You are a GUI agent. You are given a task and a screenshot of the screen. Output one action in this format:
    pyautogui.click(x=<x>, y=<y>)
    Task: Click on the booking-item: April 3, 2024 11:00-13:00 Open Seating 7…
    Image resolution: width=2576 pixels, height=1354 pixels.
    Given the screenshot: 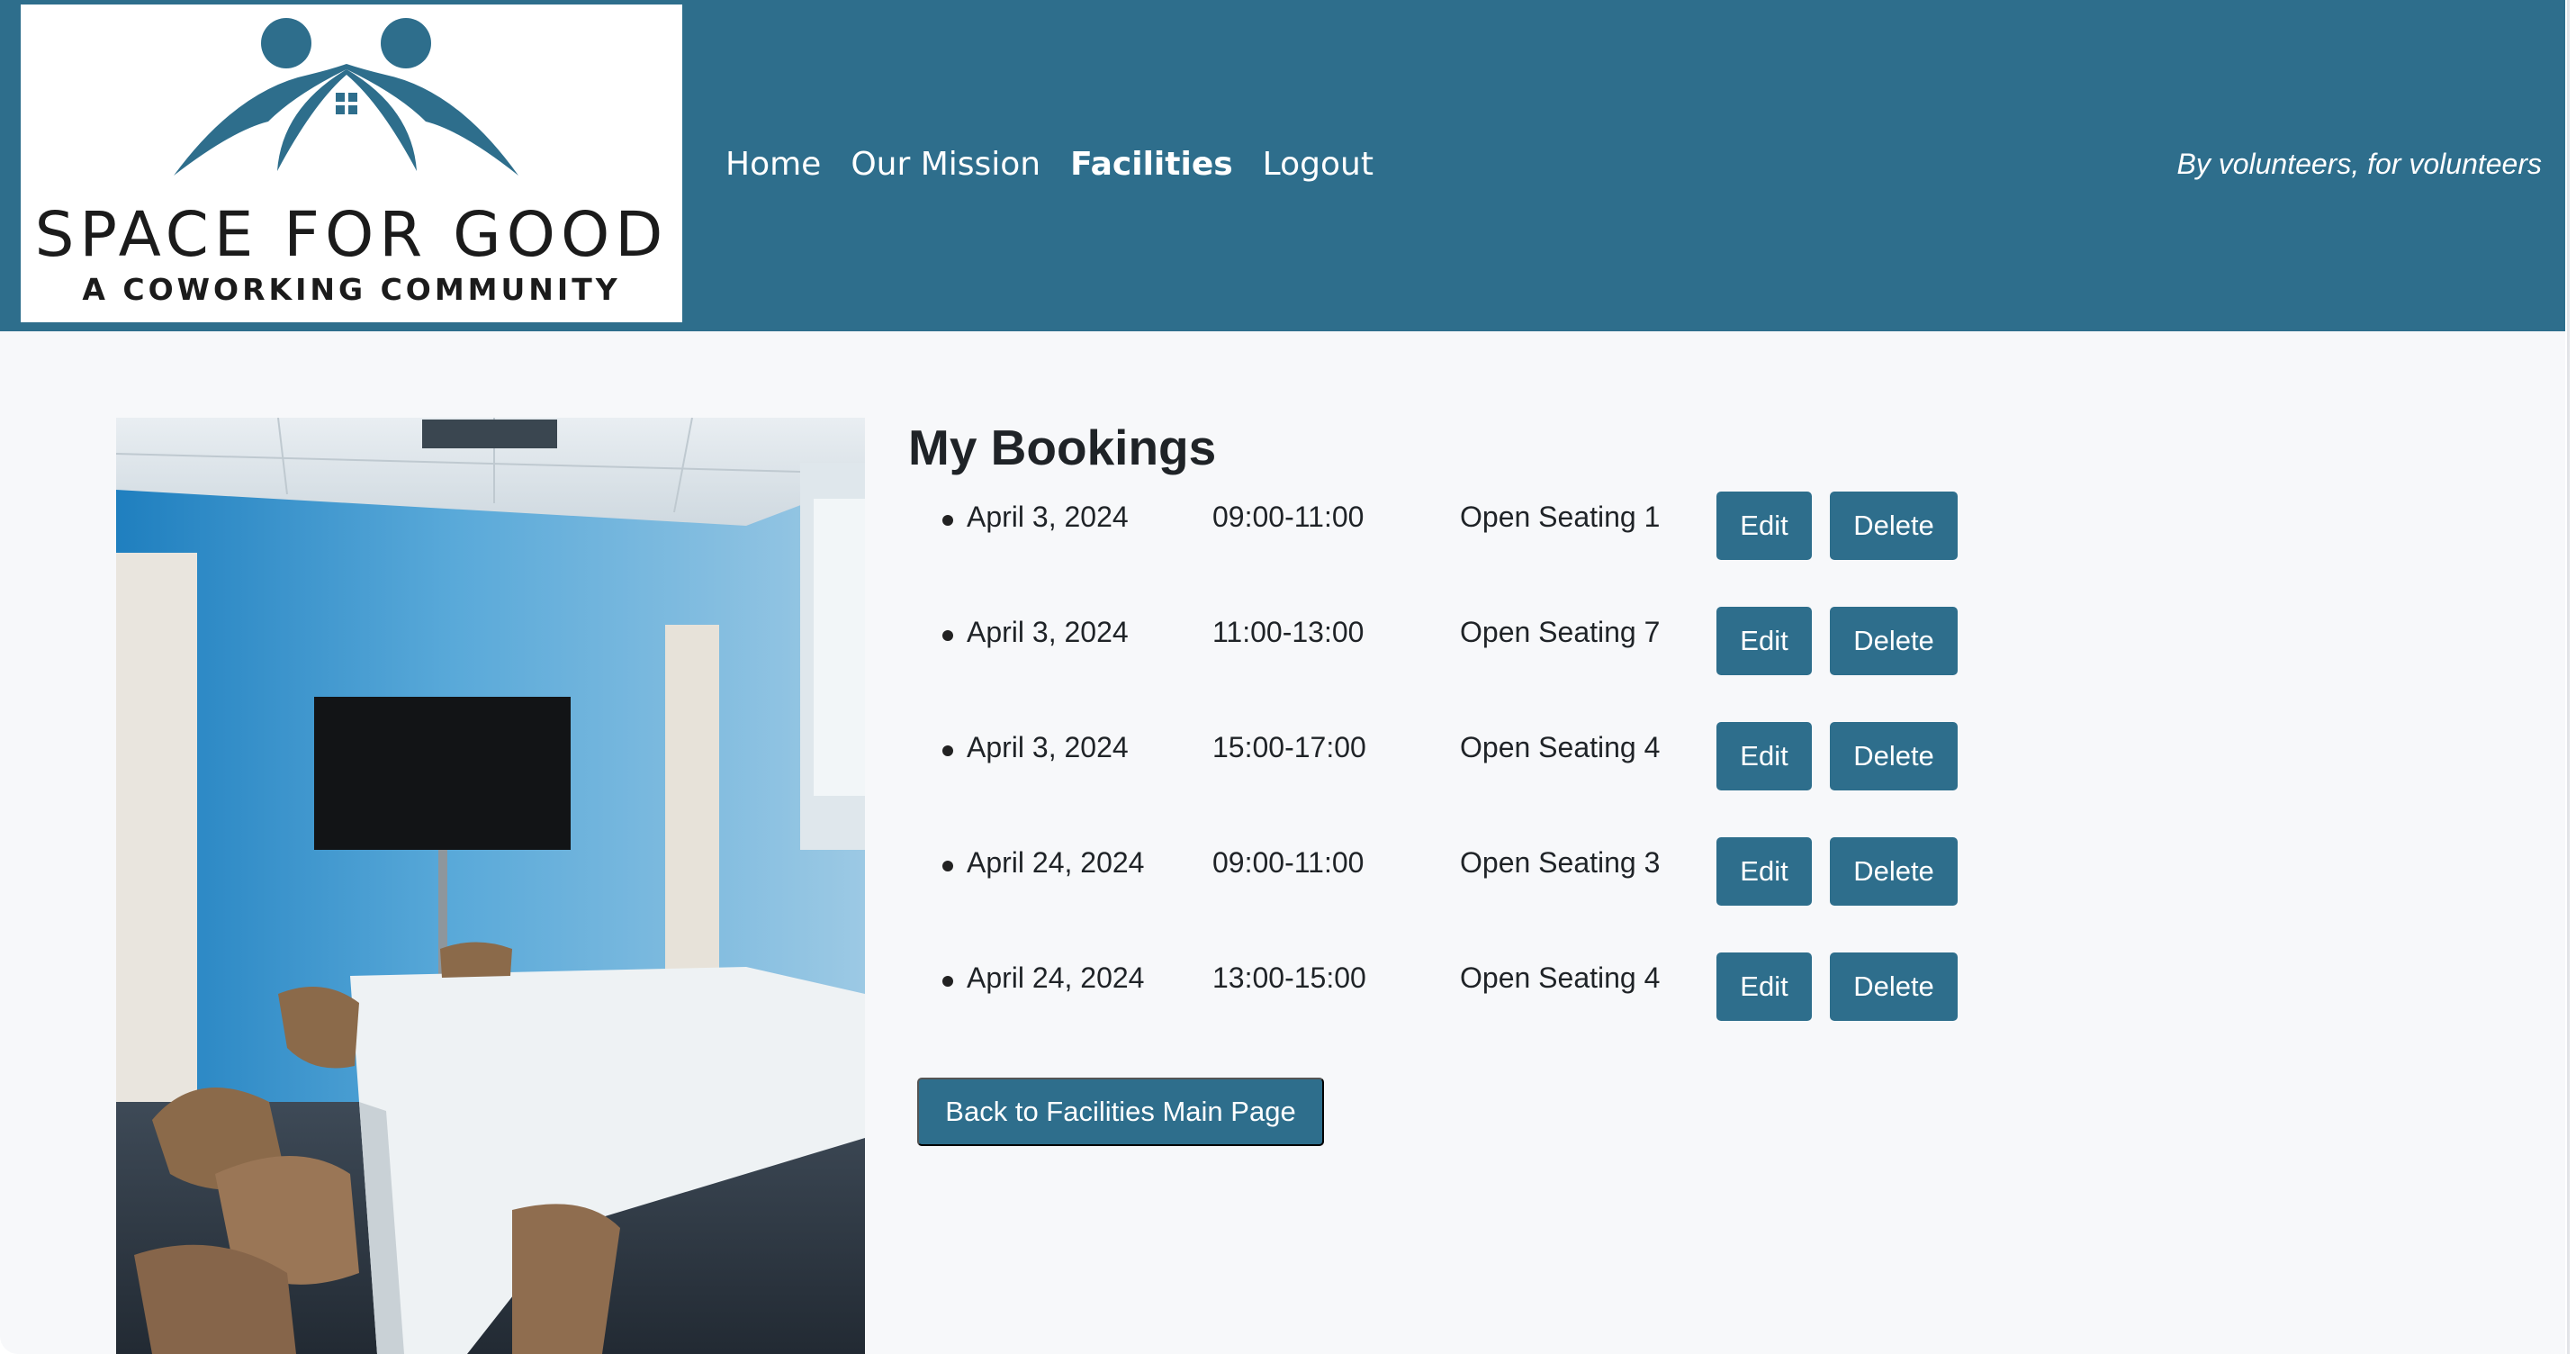 What is the action you would take?
    pyautogui.click(x=1448, y=642)
    